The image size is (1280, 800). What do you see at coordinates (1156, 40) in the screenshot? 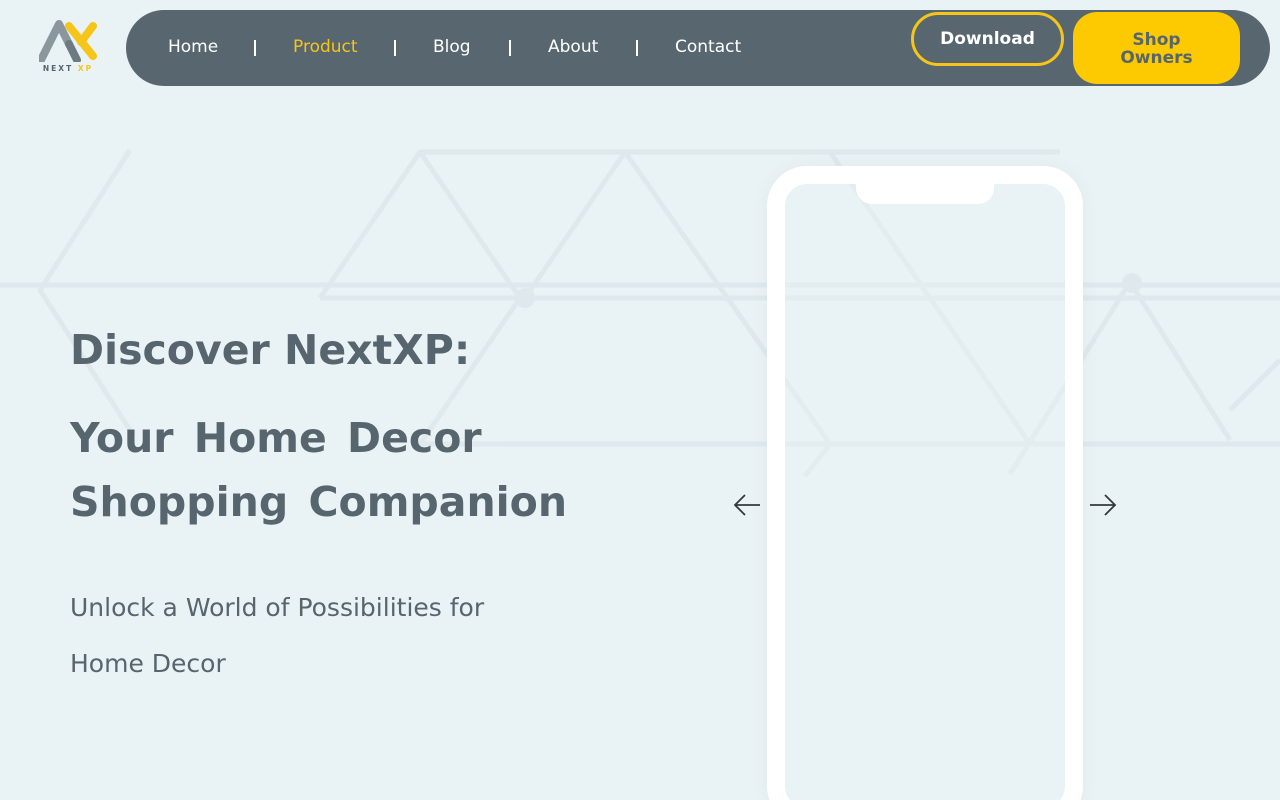
I see `shop-owners-label-line1: Shop` at bounding box center [1156, 40].